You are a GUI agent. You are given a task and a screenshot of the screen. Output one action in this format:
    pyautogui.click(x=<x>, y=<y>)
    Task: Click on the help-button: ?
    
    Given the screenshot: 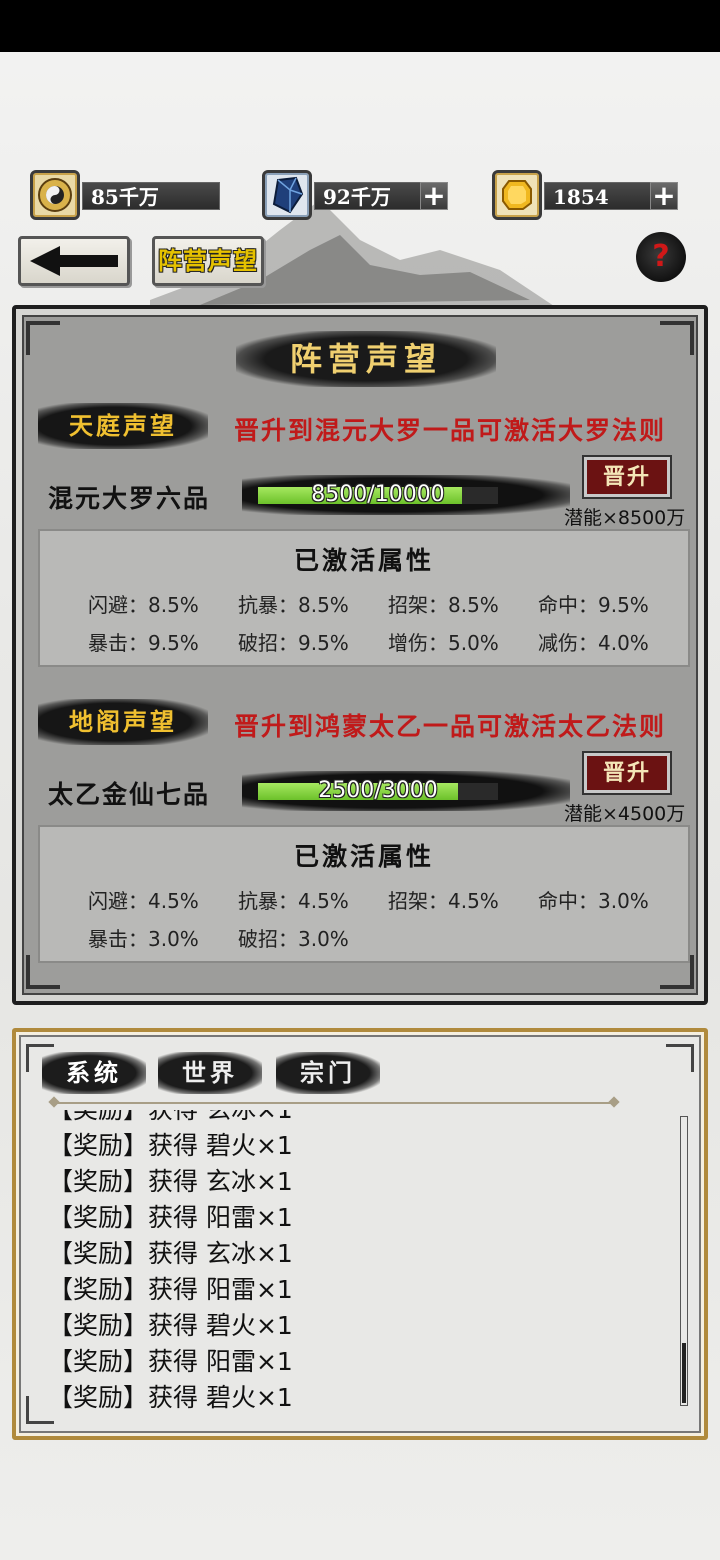 What is the action you would take?
    pyautogui.click(x=661, y=257)
    